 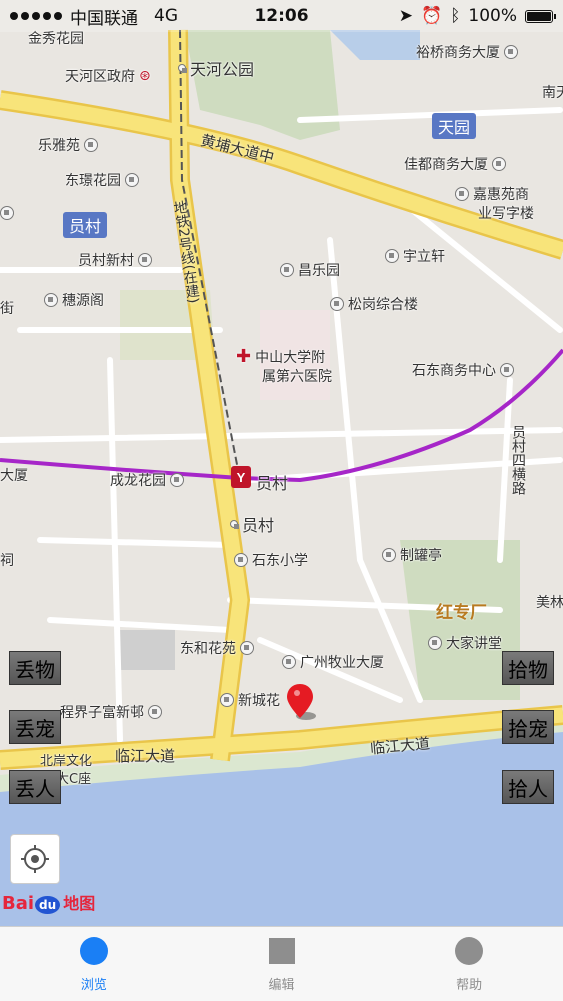 What do you see at coordinates (7, 309) in the screenshot?
I see `poi-label: 街` at bounding box center [7, 309].